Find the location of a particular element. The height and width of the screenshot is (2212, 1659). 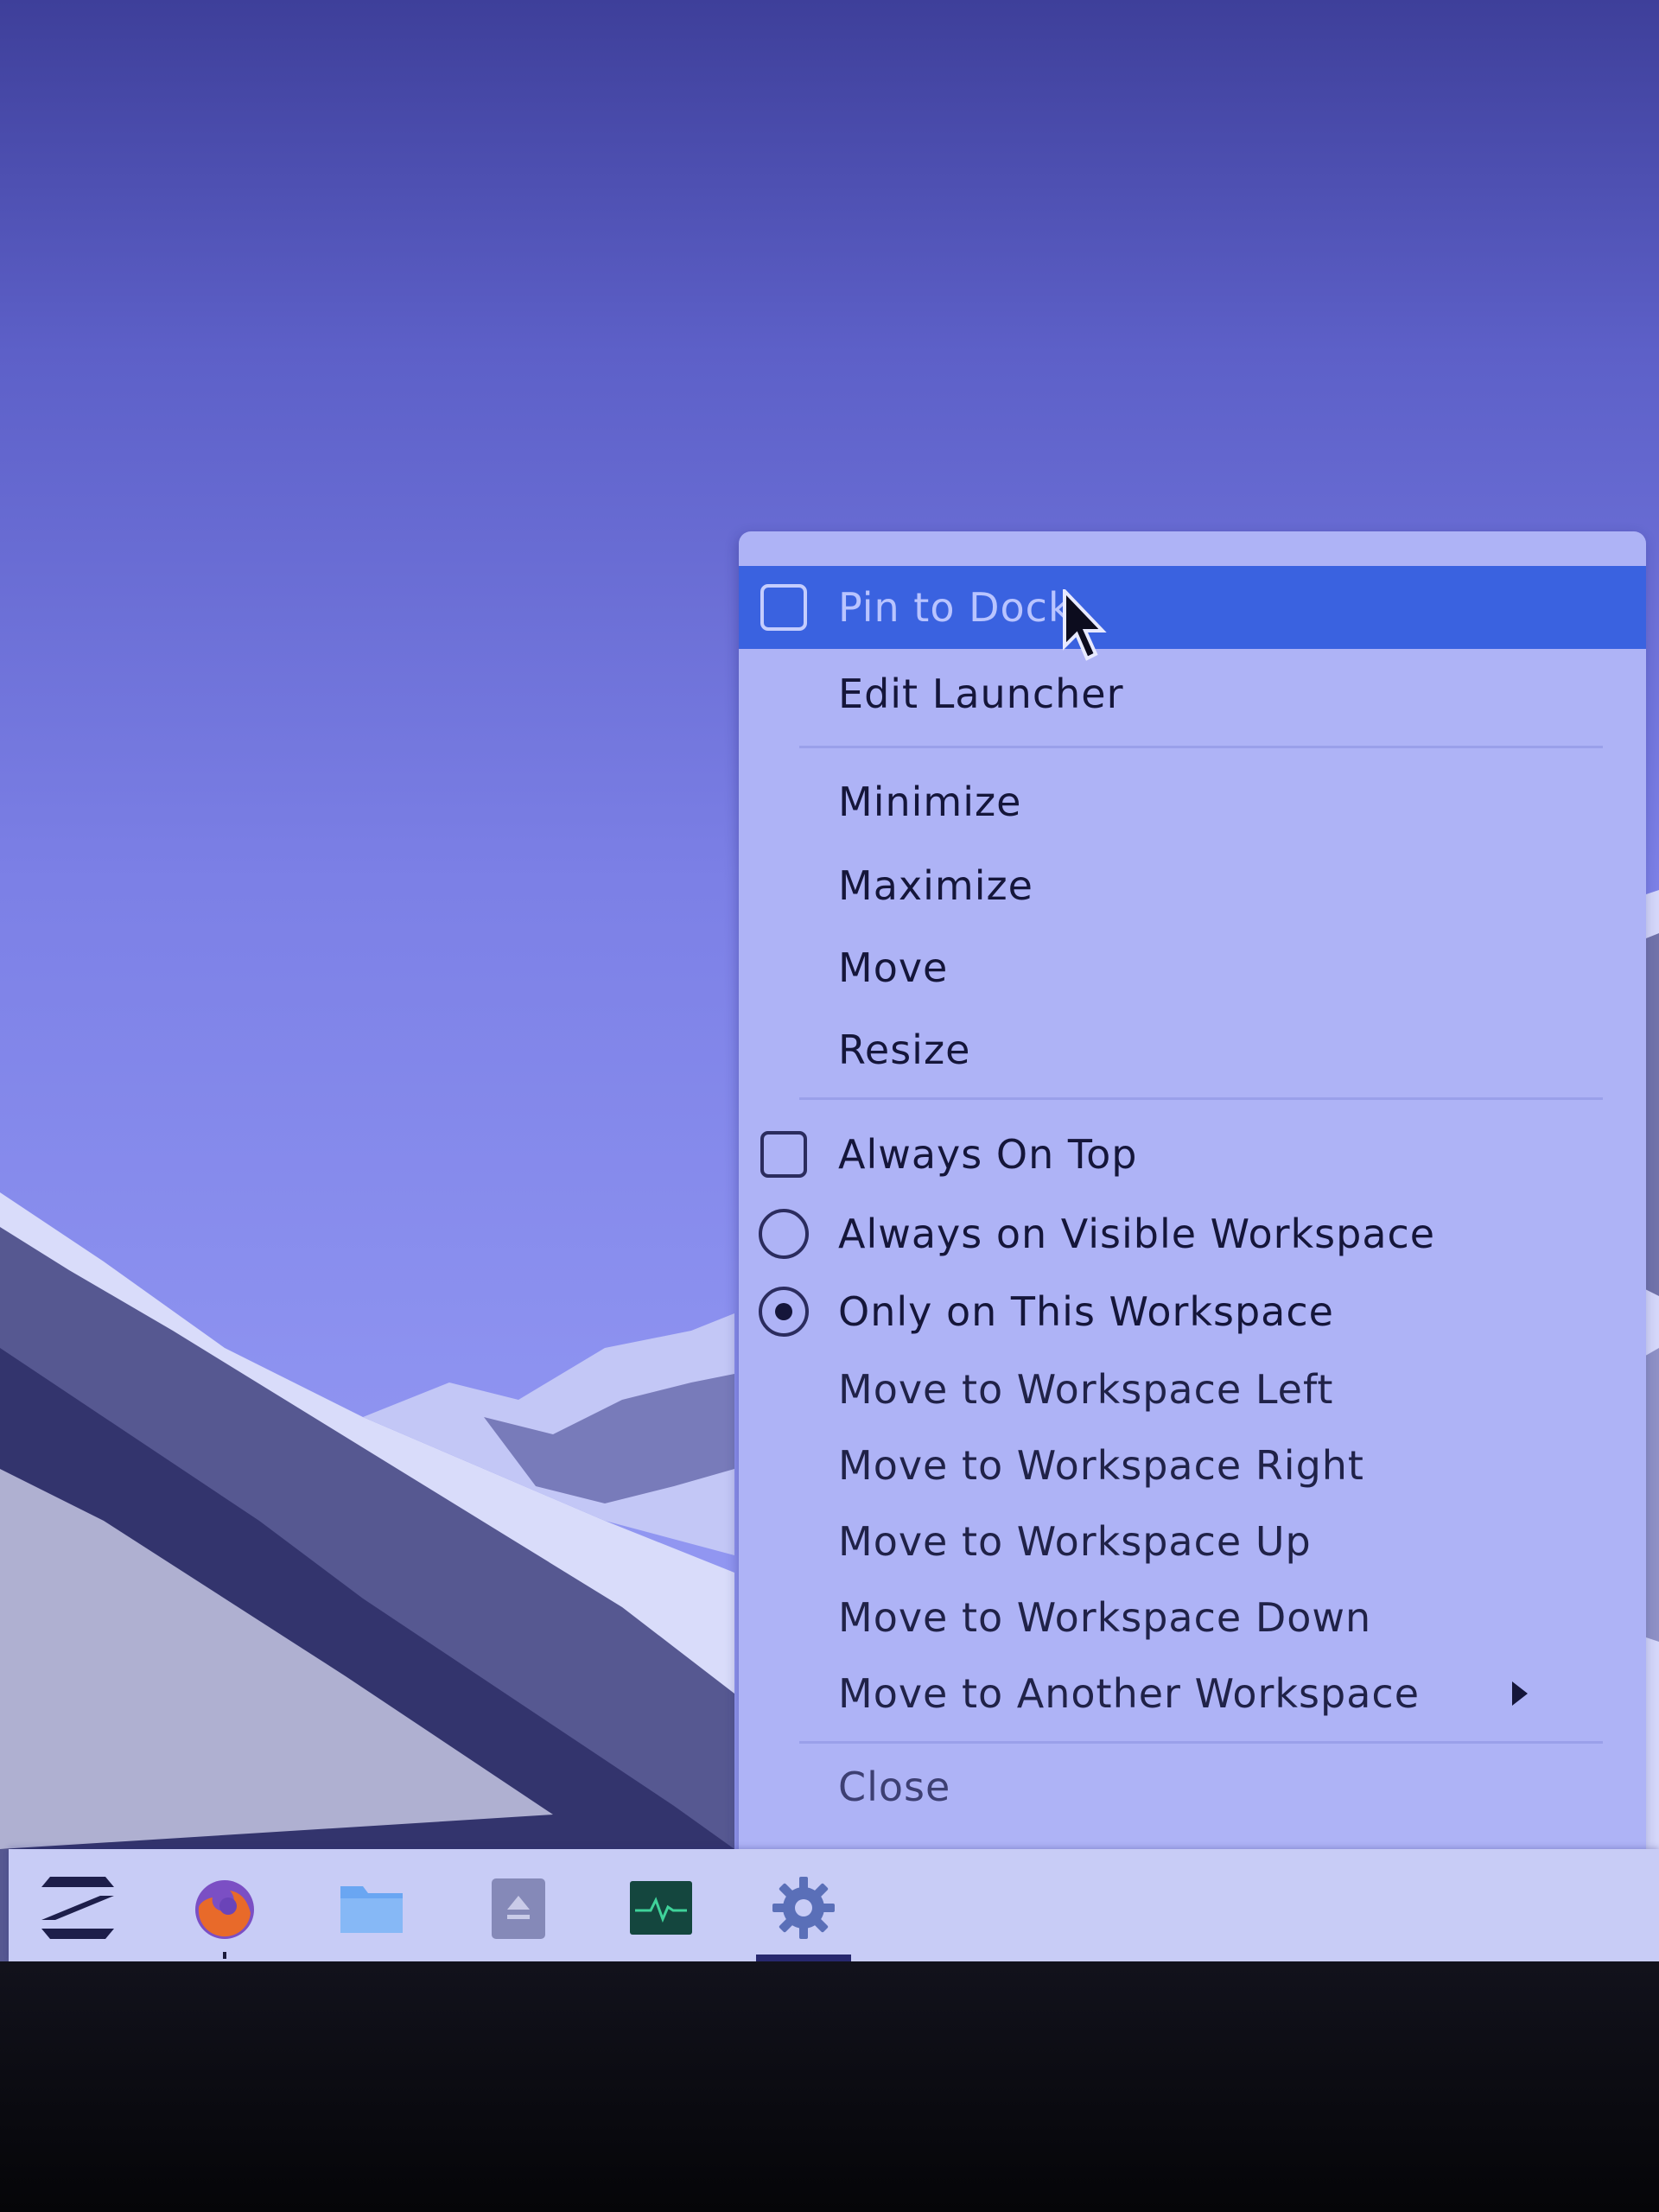

dock-panel is located at coordinates (834, 1905).